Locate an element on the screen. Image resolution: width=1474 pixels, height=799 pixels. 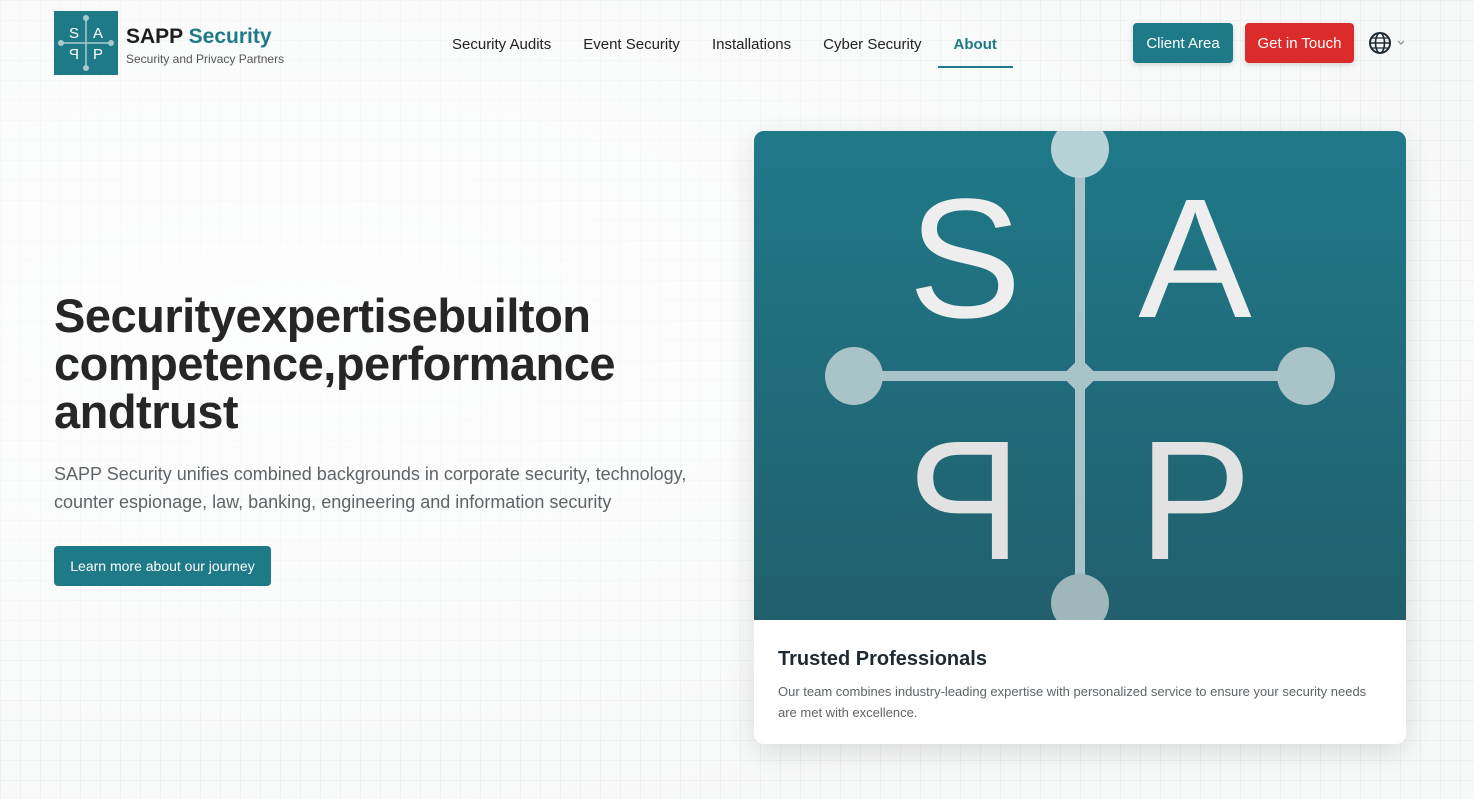
nav-item-security-audits: Security Audits is located at coordinates (501, 44).